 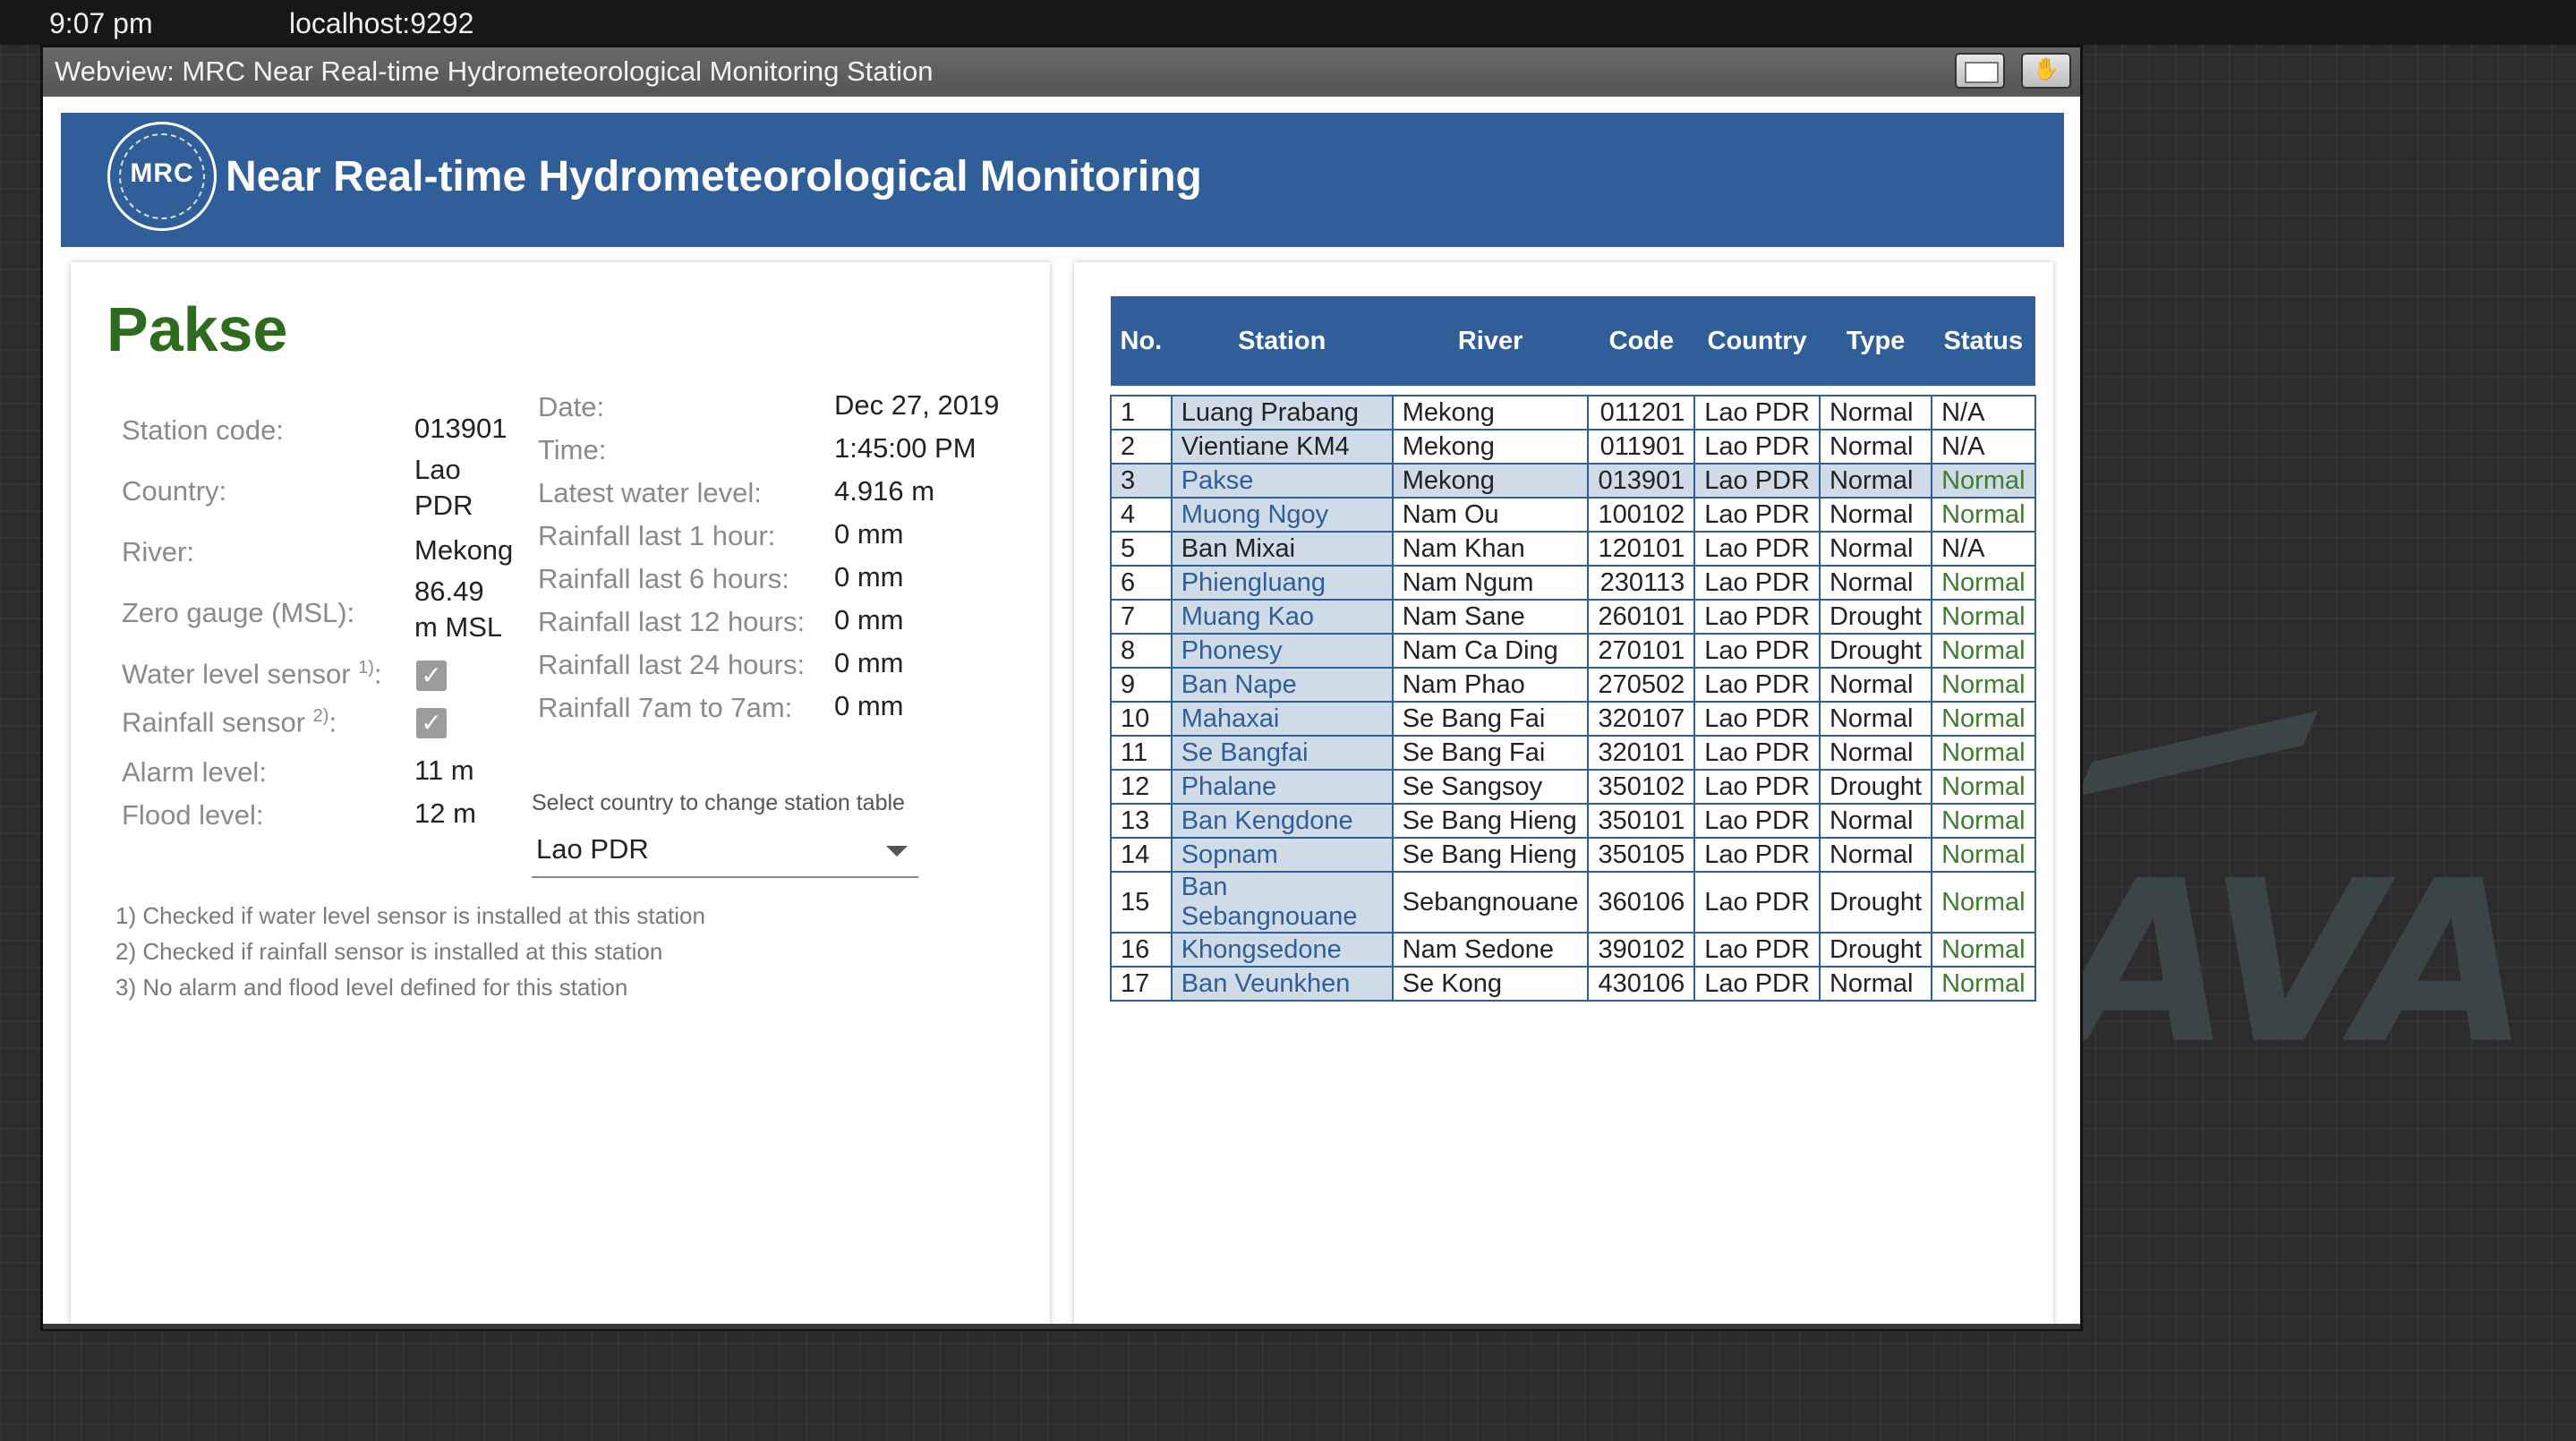 I want to click on water-sensor-label-text: Water level sensor, so click(x=236, y=674).